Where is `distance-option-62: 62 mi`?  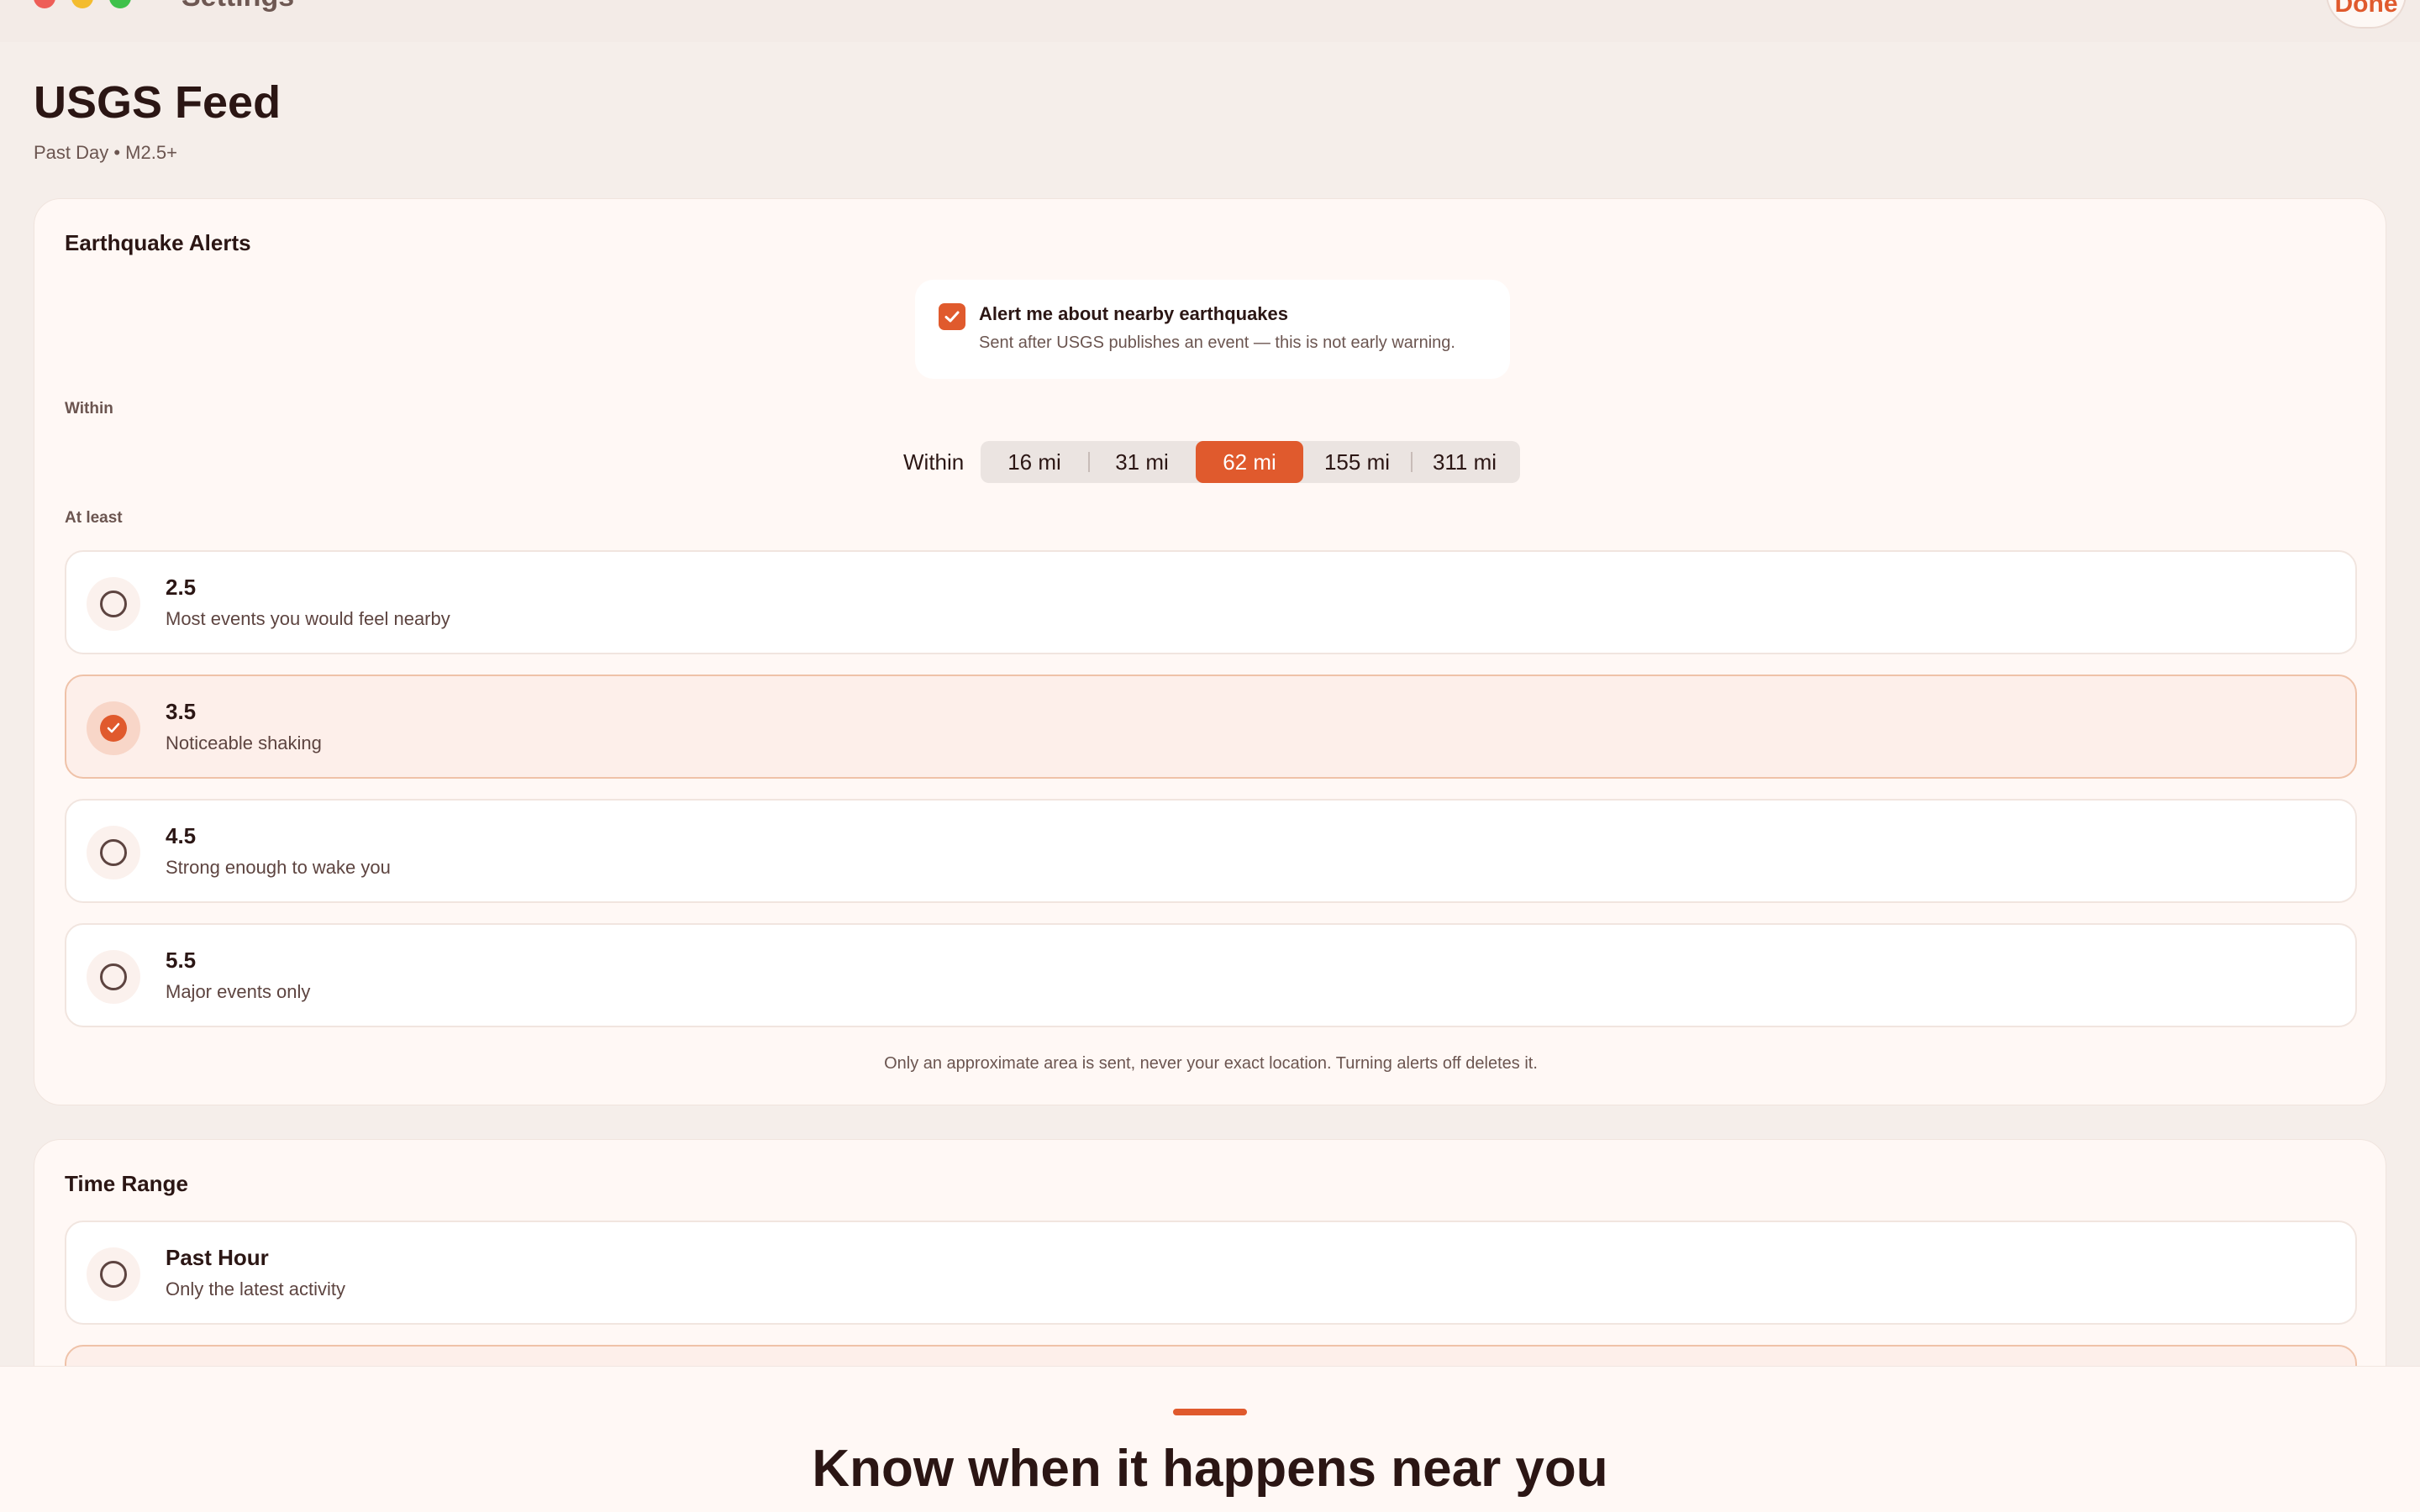
distance-option-62: 62 mi is located at coordinates (1249, 462).